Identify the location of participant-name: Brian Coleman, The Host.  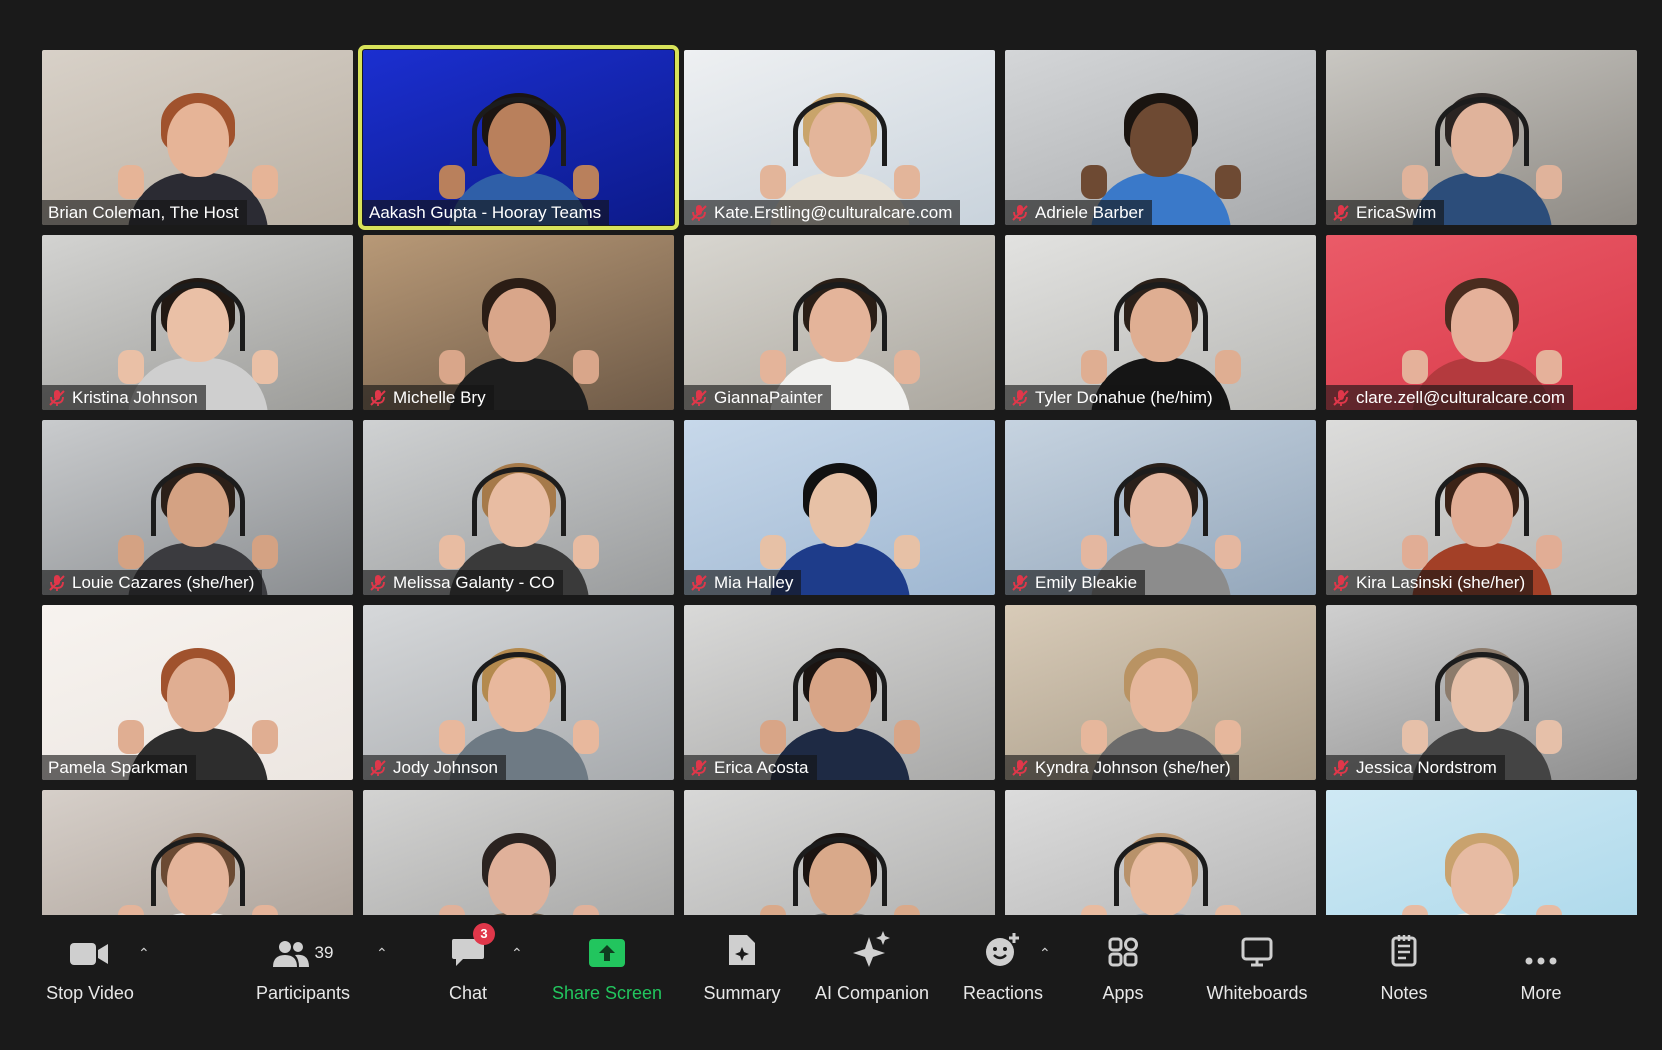
(143, 212).